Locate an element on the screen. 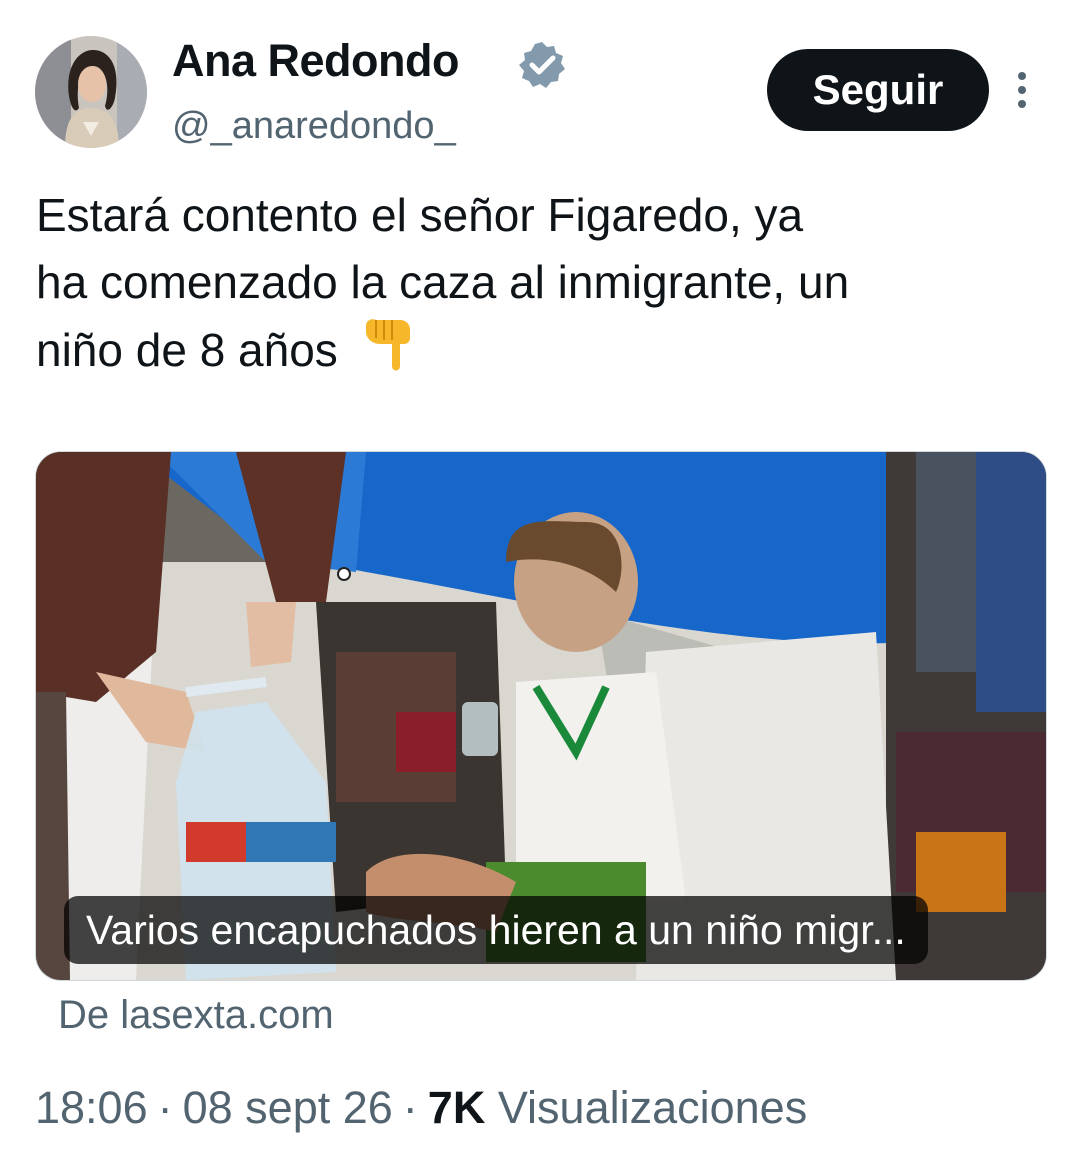 The width and height of the screenshot is (1080, 1162). tweet-time: 18:06 is located at coordinates (91, 1107).